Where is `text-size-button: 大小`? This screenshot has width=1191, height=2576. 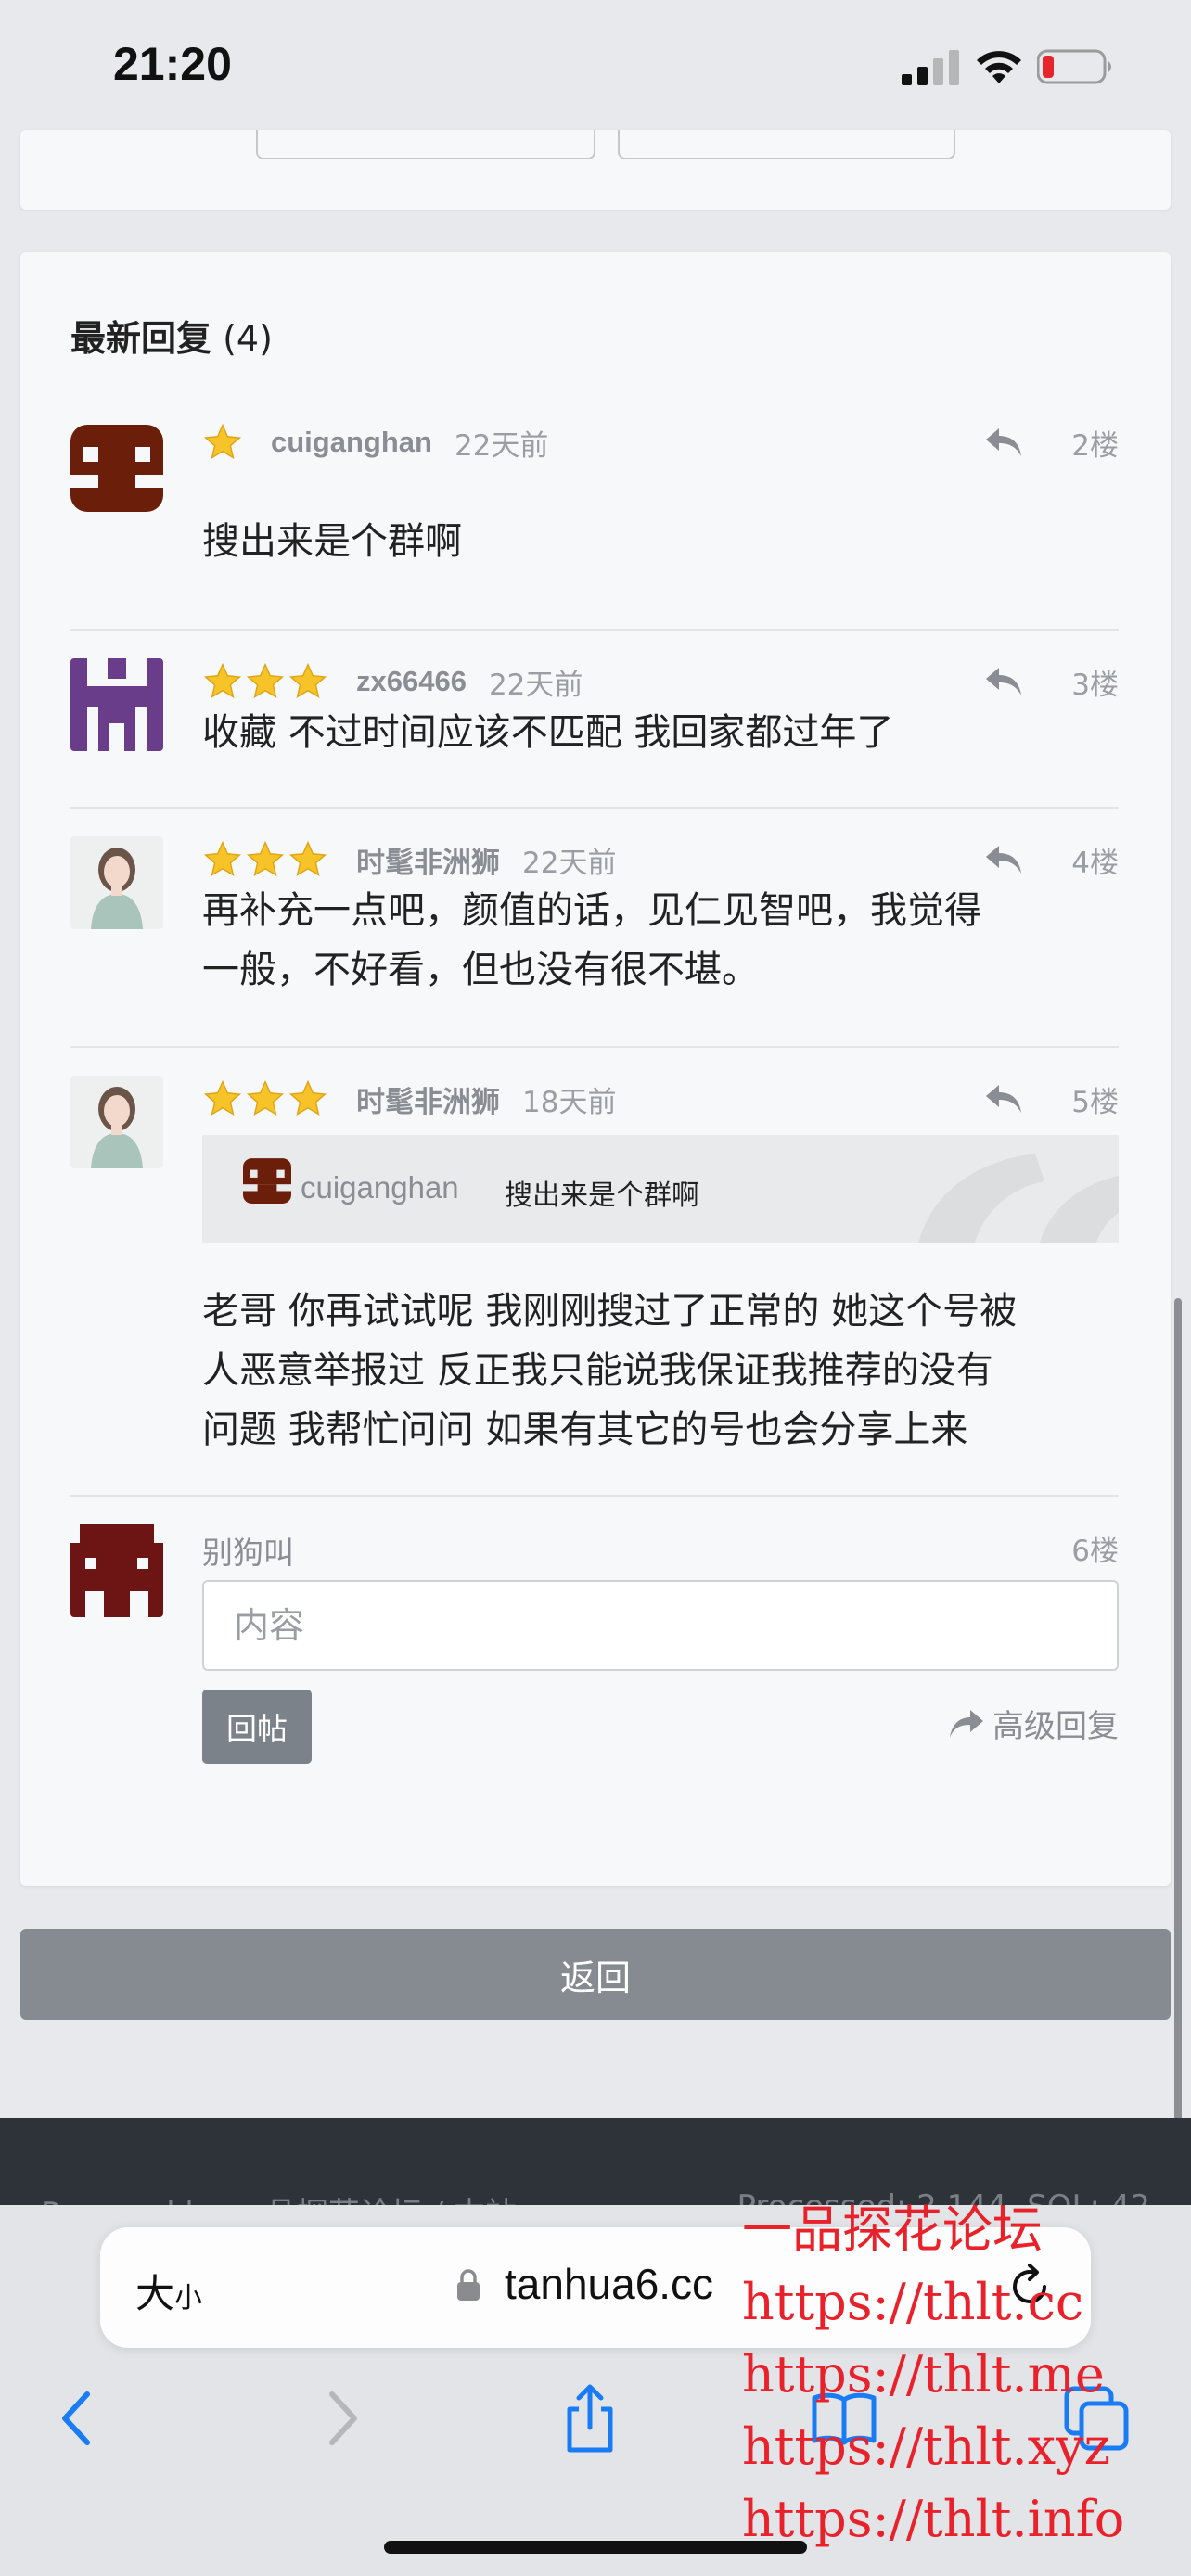 text-size-button: 大小 is located at coordinates (168, 2291).